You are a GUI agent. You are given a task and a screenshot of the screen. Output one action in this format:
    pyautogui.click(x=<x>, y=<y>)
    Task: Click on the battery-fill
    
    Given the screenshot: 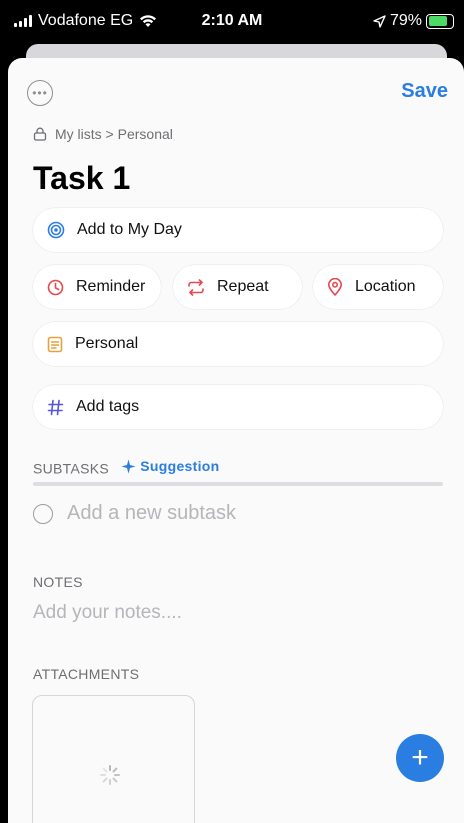 What is the action you would take?
    pyautogui.click(x=437, y=21)
    